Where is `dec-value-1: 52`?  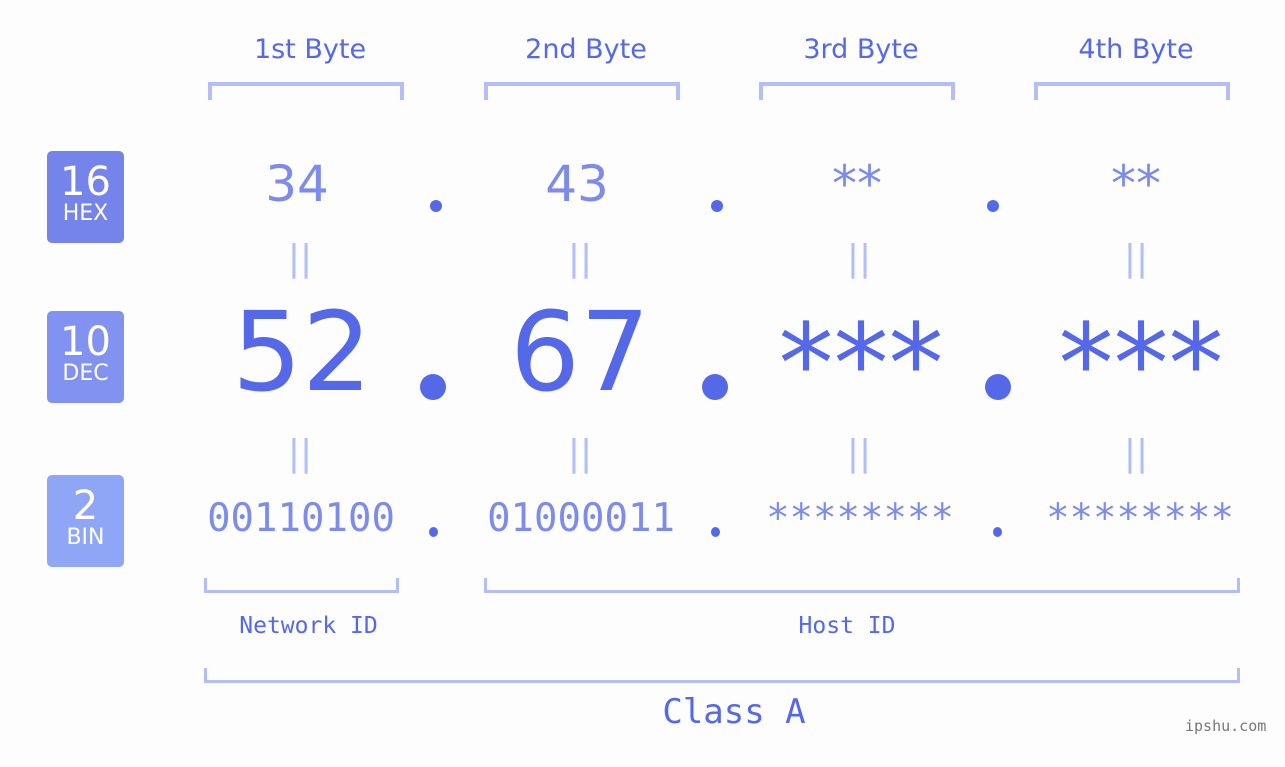 dec-value-1: 52 is located at coordinates (302, 352).